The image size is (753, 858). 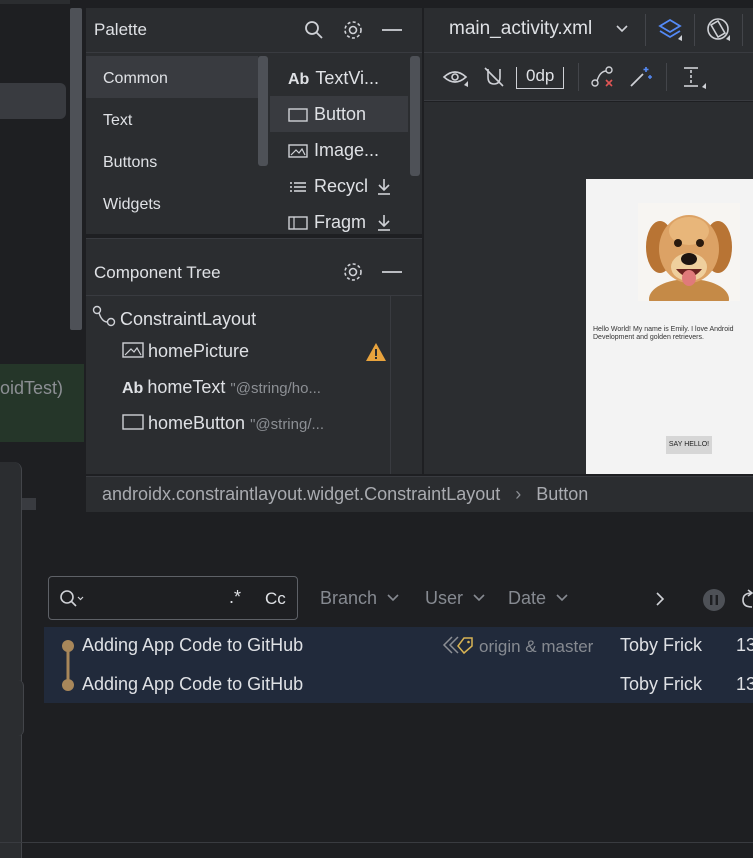 What do you see at coordinates (444, 598) in the screenshot?
I see `filter-label: User` at bounding box center [444, 598].